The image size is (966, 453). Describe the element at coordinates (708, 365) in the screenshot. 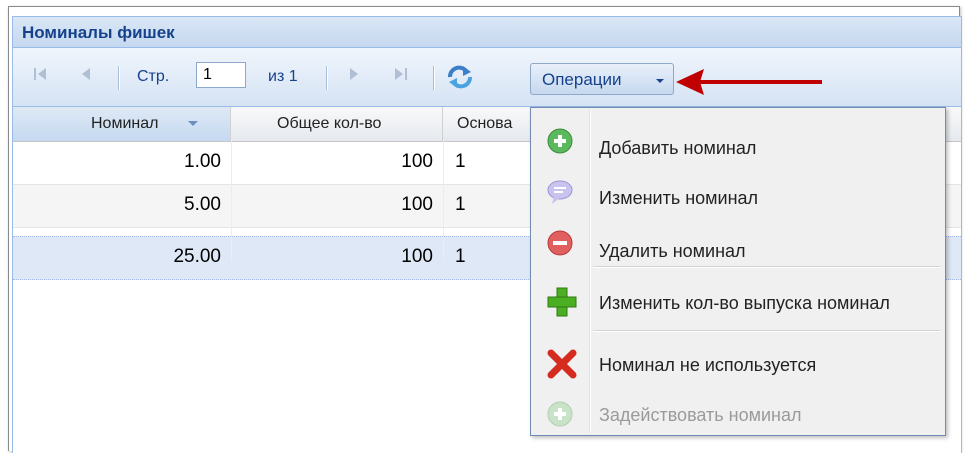

I see `menu-item-label: Номинал не используется` at that location.